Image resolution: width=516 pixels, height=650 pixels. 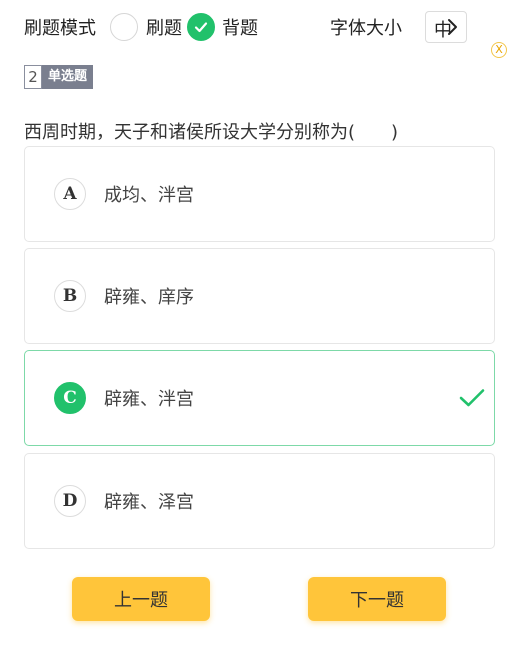 What do you see at coordinates (70, 194) in the screenshot?
I see `option-letter: A` at bounding box center [70, 194].